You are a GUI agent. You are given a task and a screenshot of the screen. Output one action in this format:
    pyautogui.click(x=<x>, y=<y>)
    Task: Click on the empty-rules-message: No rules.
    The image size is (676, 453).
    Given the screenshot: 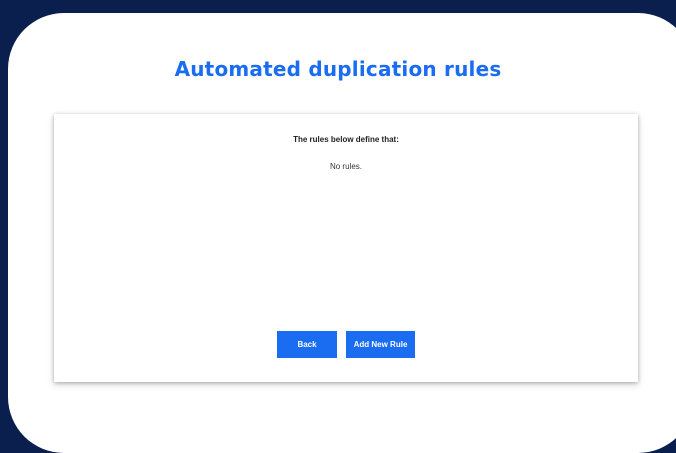 What is the action you would take?
    pyautogui.click(x=345, y=166)
    